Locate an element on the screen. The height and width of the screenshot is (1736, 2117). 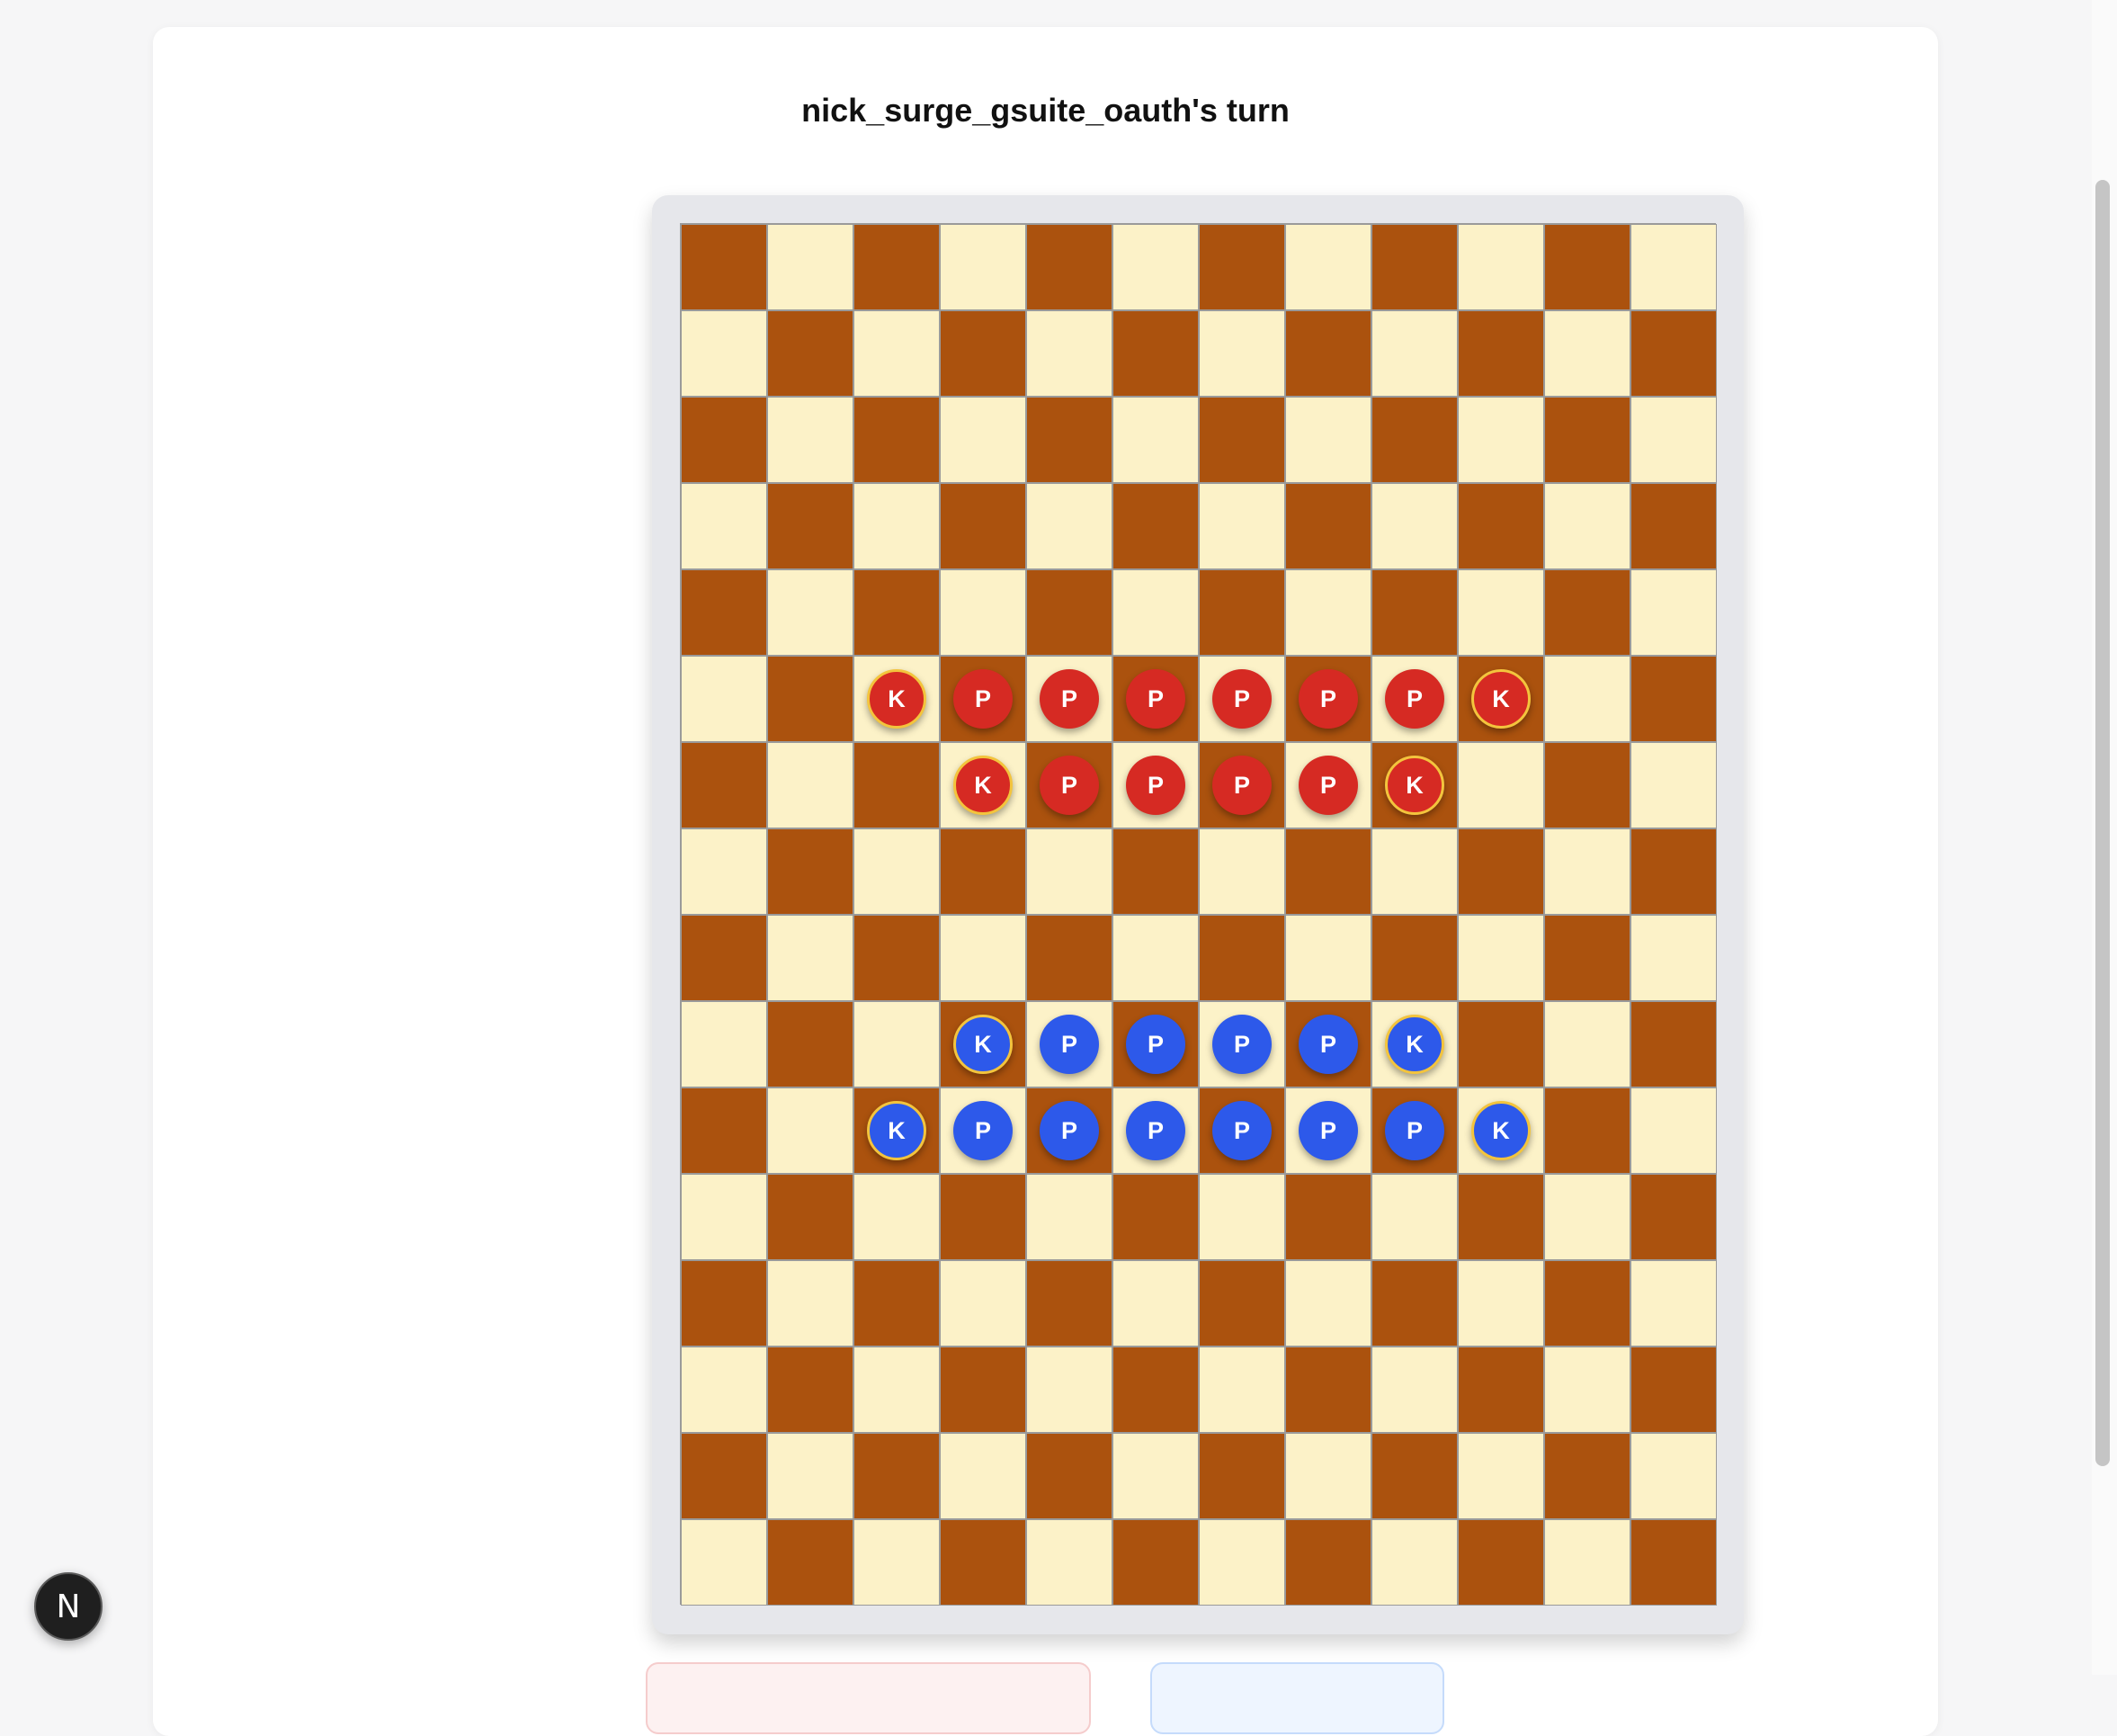
scrollbar-thumb is located at coordinates (2102, 823).